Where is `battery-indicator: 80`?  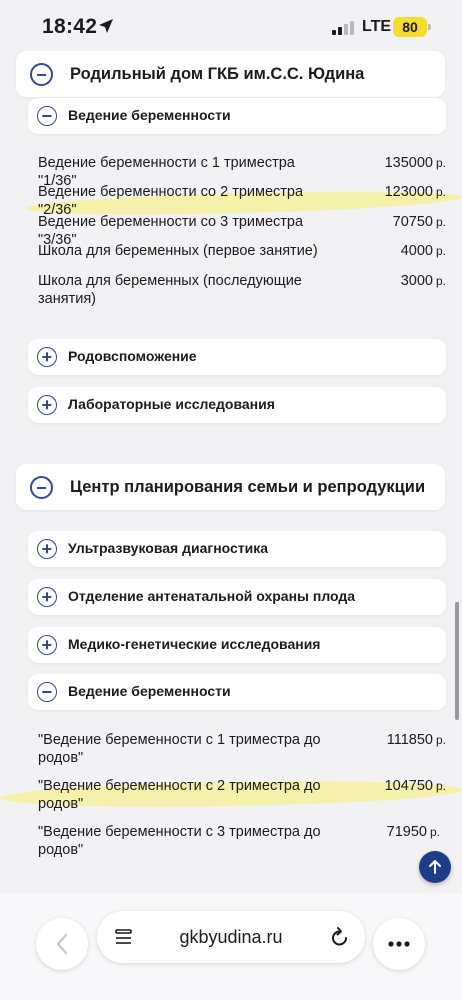 battery-indicator: 80 is located at coordinates (410, 27).